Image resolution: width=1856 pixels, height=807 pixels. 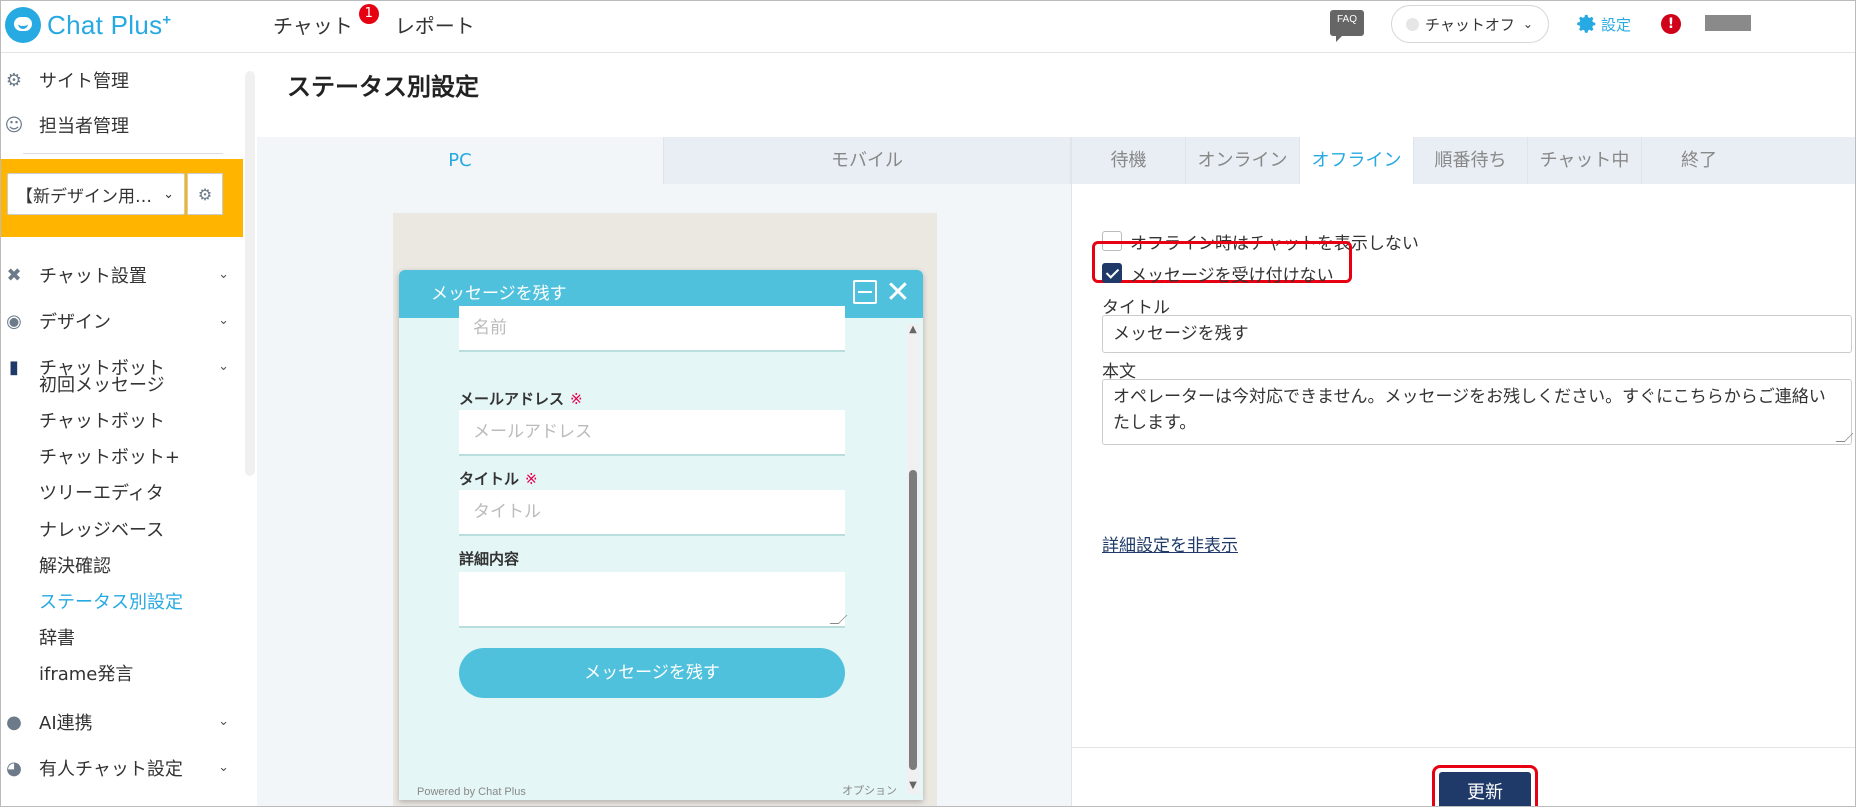 I want to click on sidebar-sub-resolution-check: 解決確認, so click(x=75, y=567).